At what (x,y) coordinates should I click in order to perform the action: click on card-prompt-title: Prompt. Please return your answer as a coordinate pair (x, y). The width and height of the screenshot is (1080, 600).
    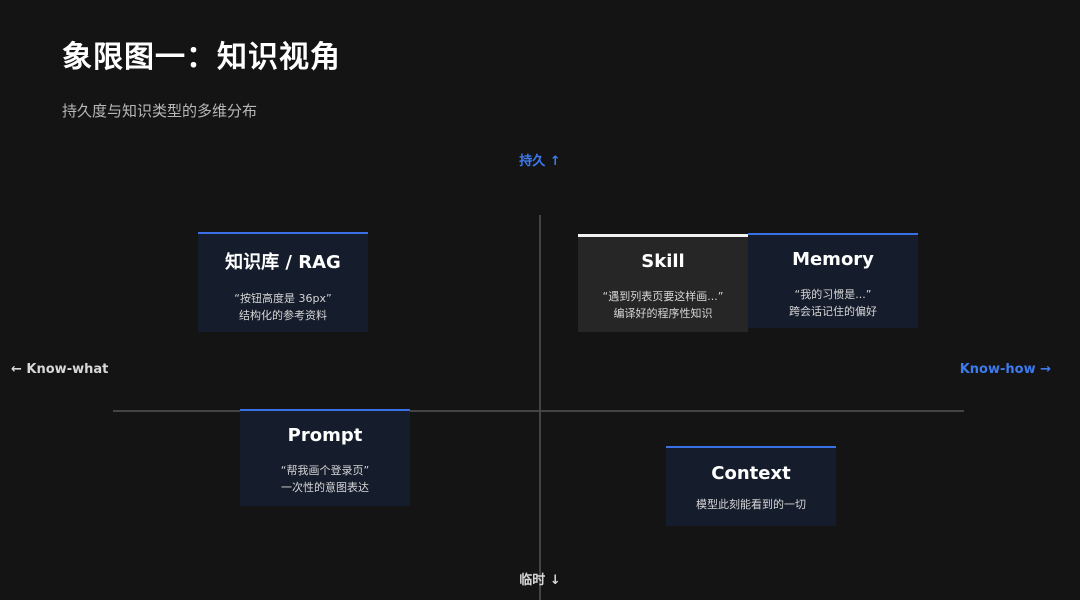
    Looking at the image, I should click on (325, 435).